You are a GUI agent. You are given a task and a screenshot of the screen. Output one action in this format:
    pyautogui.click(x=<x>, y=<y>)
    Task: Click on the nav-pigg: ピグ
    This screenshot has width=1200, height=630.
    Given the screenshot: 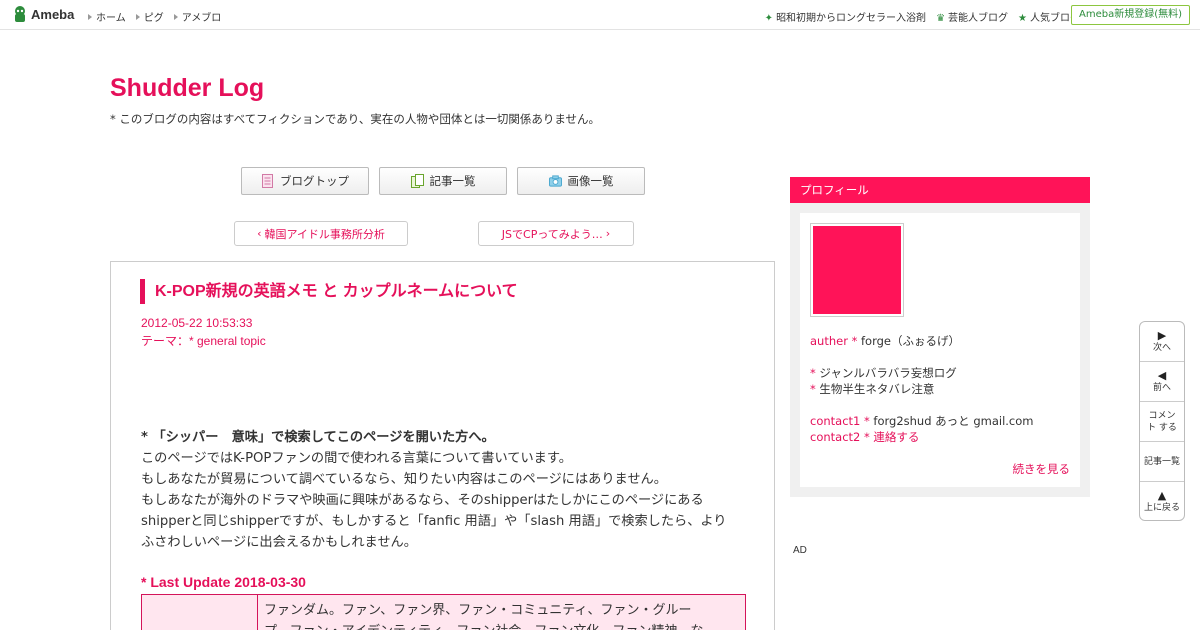 What is the action you would take?
    pyautogui.click(x=149, y=16)
    